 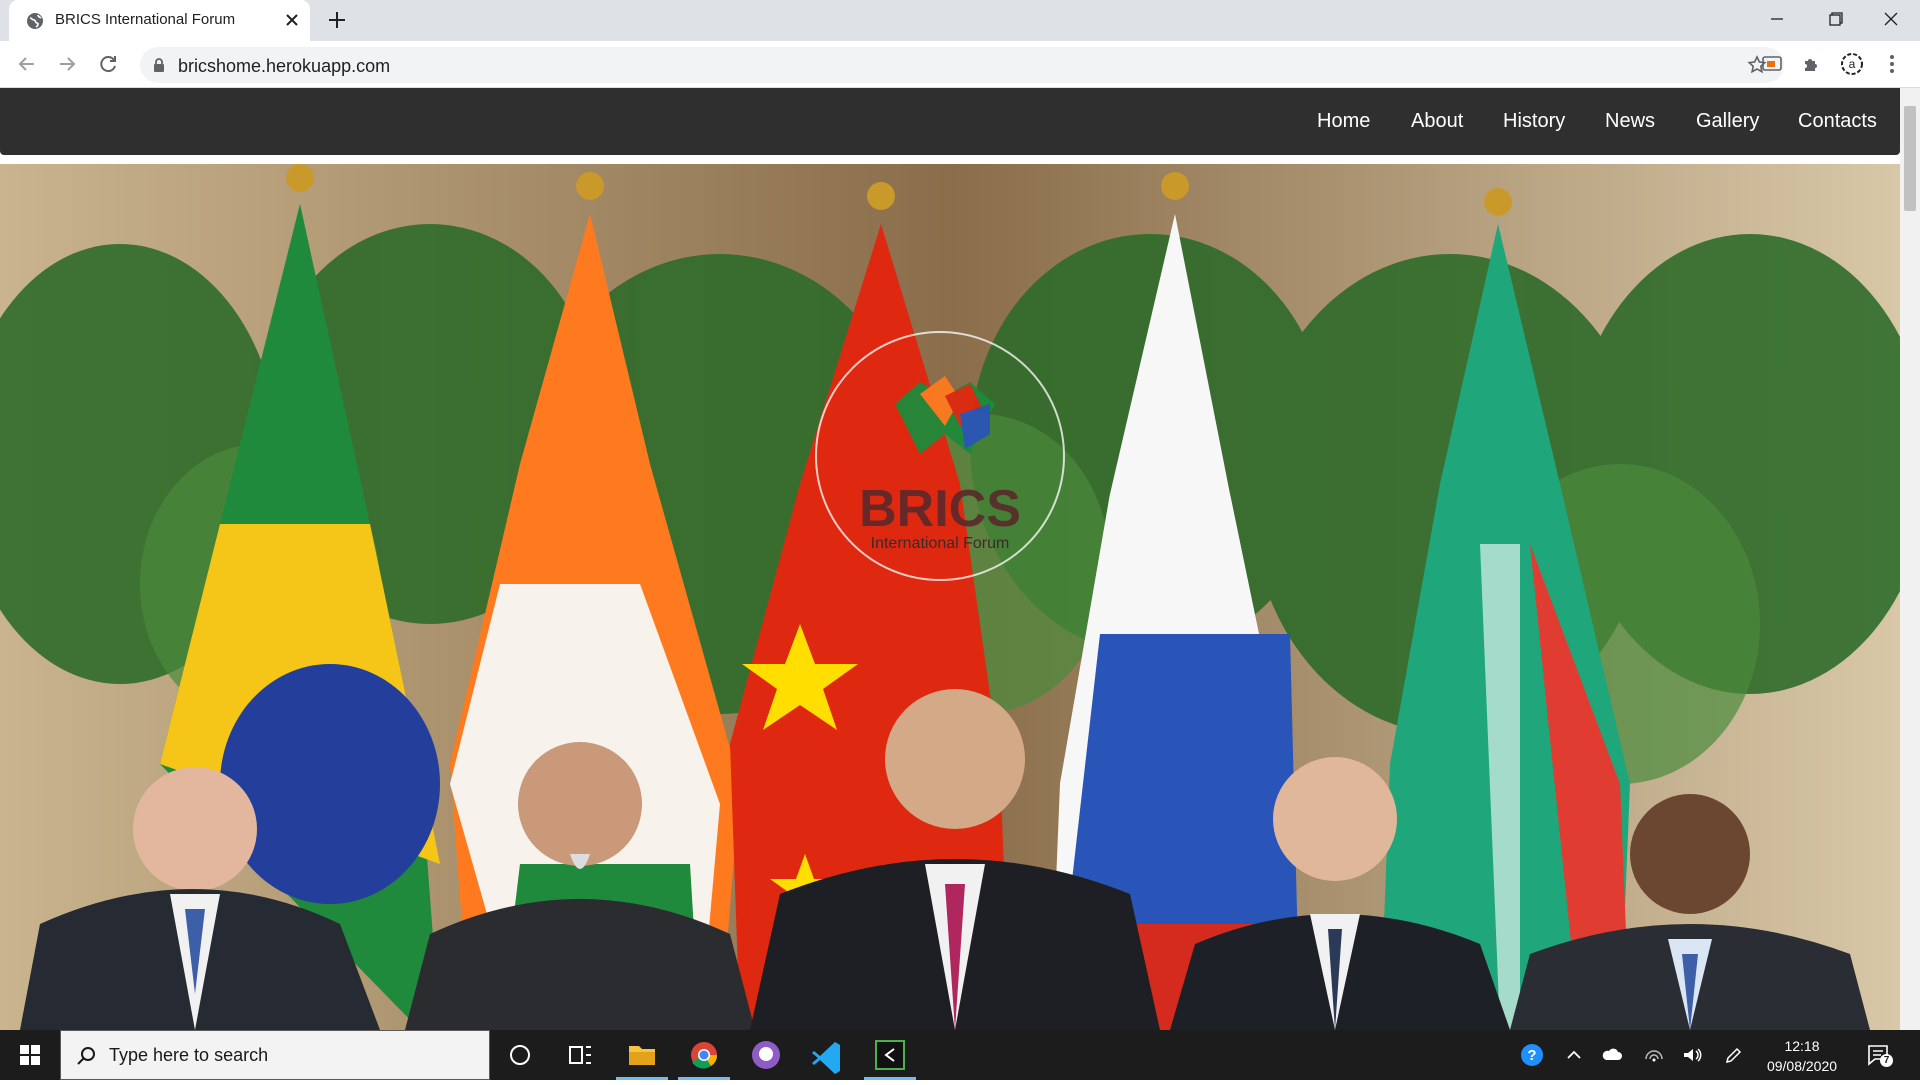 I want to click on search-placeholder: Type here to search, so click(x=189, y=1055).